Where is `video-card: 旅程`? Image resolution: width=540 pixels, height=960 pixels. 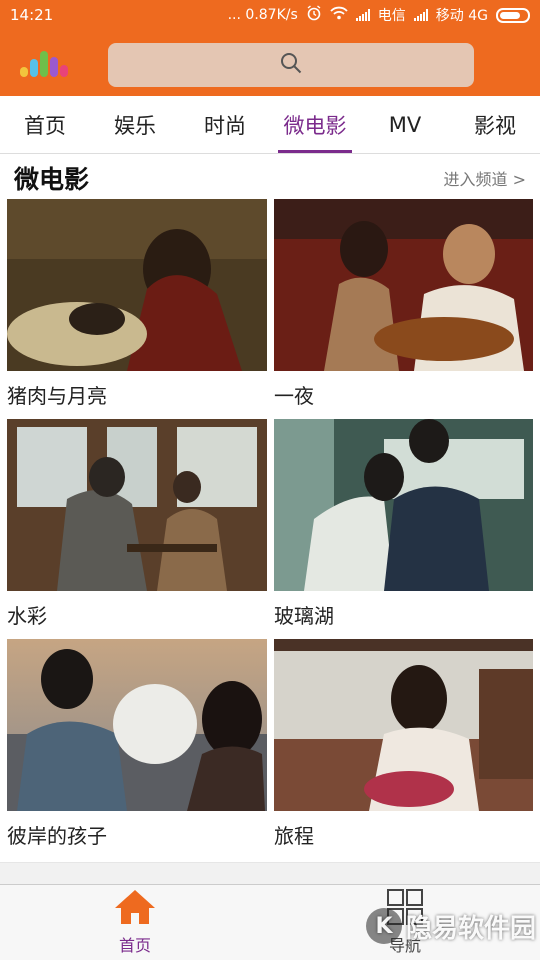
video-card: 旅程 is located at coordinates (403, 749).